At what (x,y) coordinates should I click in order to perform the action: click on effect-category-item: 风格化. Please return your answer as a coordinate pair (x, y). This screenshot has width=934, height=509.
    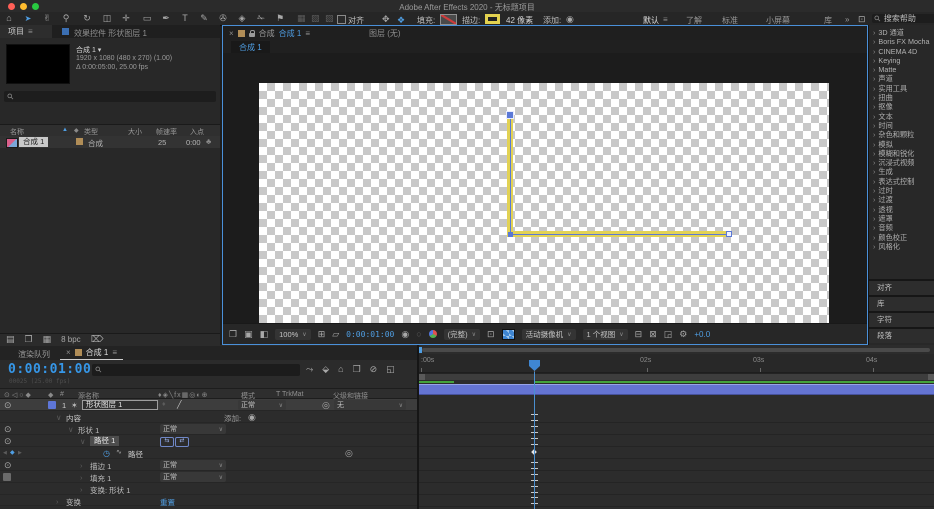
    Looking at the image, I should click on (901, 246).